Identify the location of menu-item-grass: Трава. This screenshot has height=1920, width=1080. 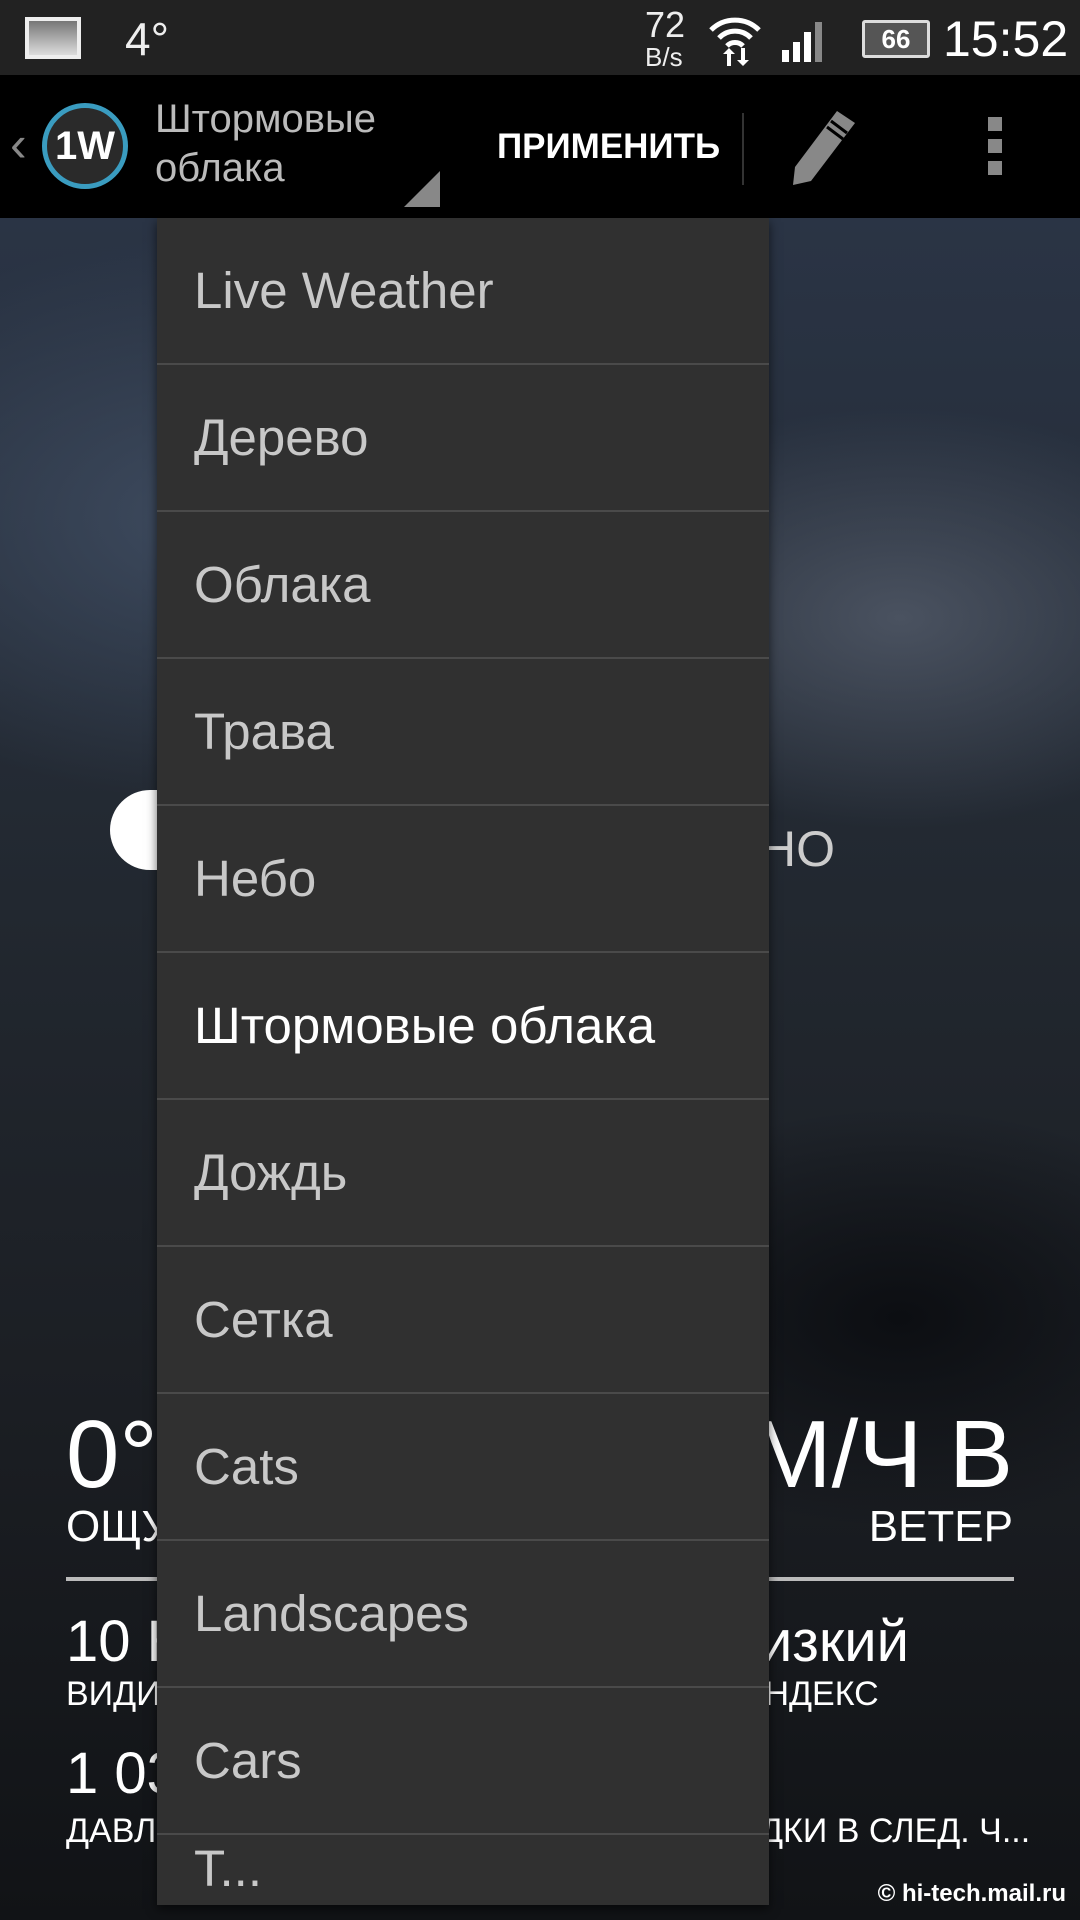
(463, 732).